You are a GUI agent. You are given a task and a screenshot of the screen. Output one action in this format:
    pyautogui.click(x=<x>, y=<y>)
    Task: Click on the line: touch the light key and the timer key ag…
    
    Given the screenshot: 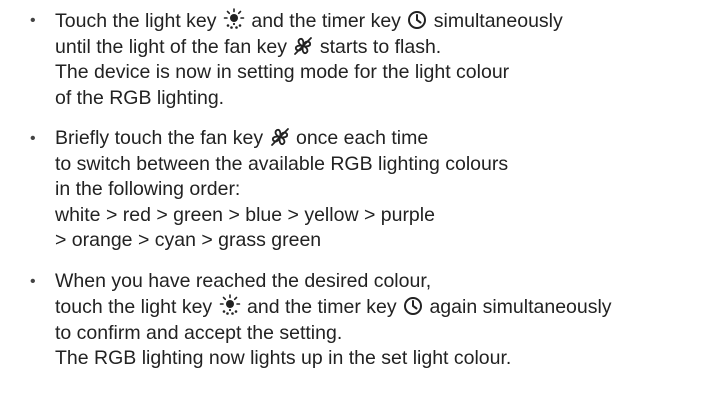 What is the action you would take?
    pyautogui.click(x=382, y=307)
    